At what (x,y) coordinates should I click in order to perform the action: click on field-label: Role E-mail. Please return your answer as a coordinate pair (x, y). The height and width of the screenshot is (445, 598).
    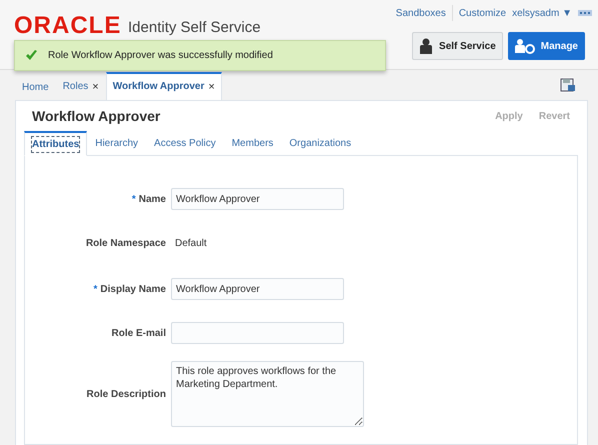
    Looking at the image, I should click on (139, 333).